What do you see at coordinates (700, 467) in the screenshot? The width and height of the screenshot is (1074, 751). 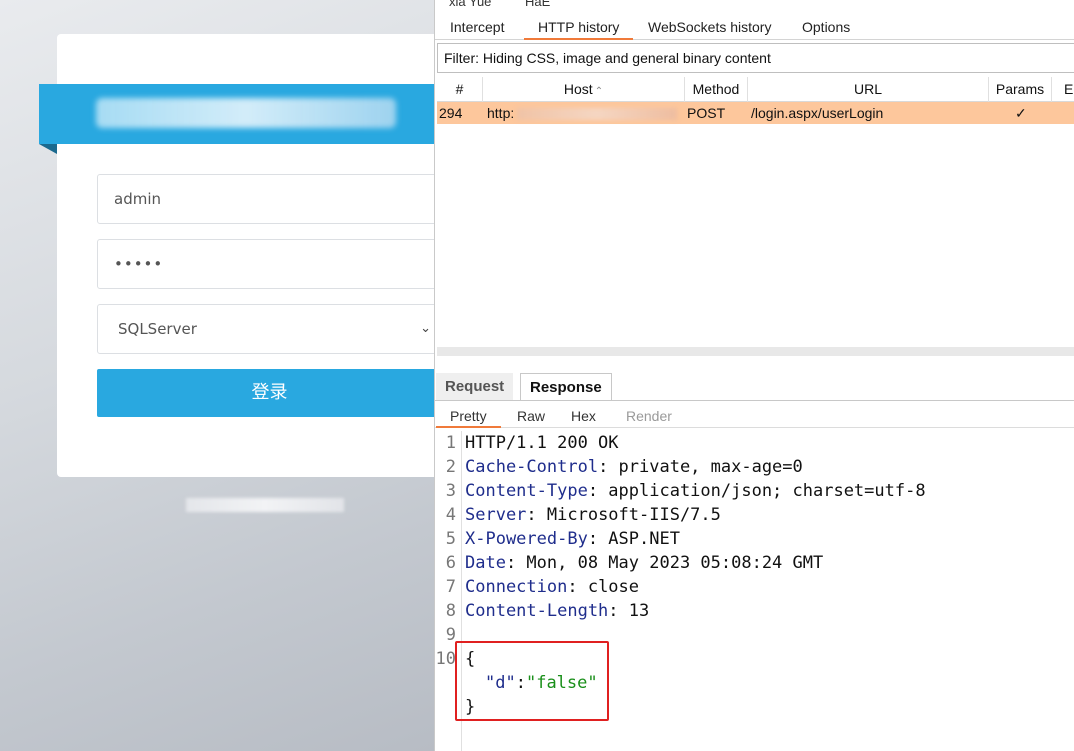 I see `header-value: : private, max-age=0` at bounding box center [700, 467].